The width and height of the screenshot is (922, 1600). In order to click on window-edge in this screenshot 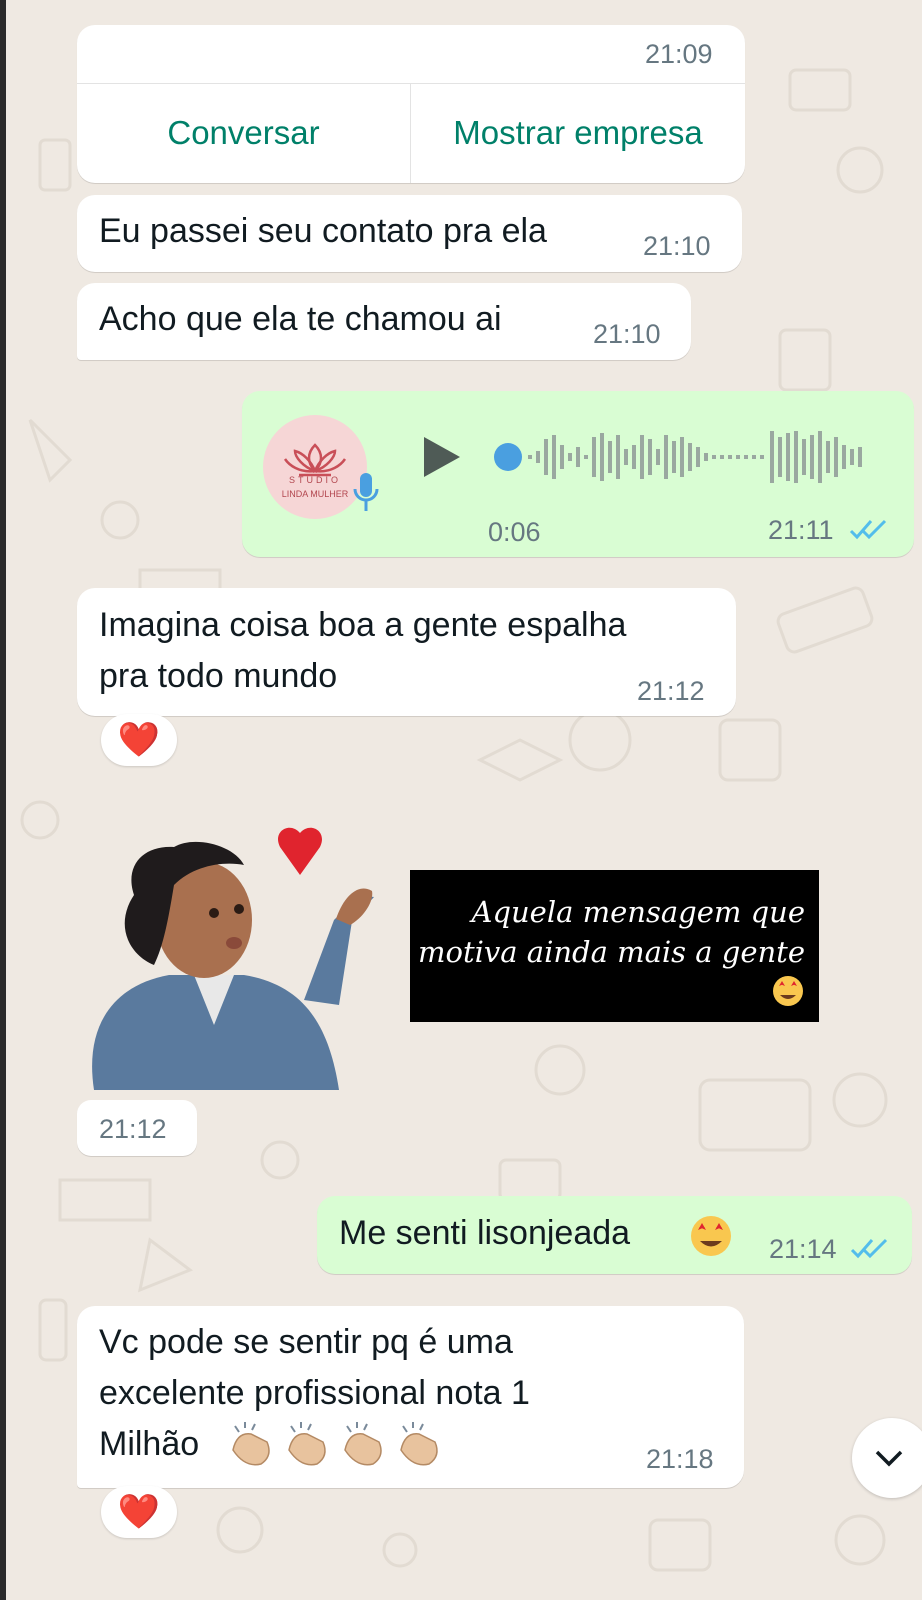, I will do `click(3, 800)`.